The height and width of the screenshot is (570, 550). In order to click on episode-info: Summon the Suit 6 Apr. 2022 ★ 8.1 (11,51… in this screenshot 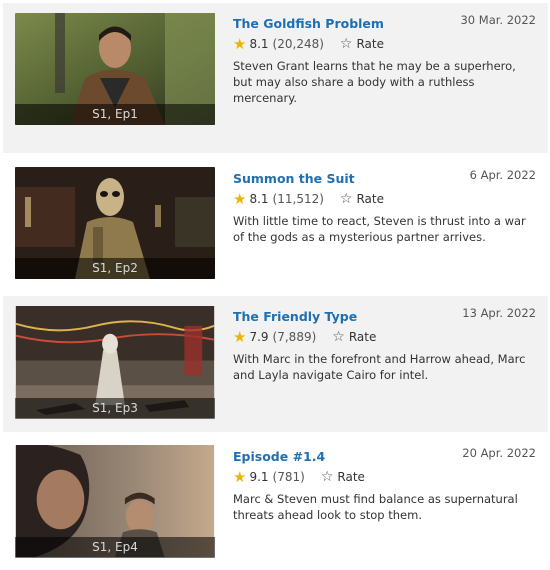, I will do `click(384, 206)`.